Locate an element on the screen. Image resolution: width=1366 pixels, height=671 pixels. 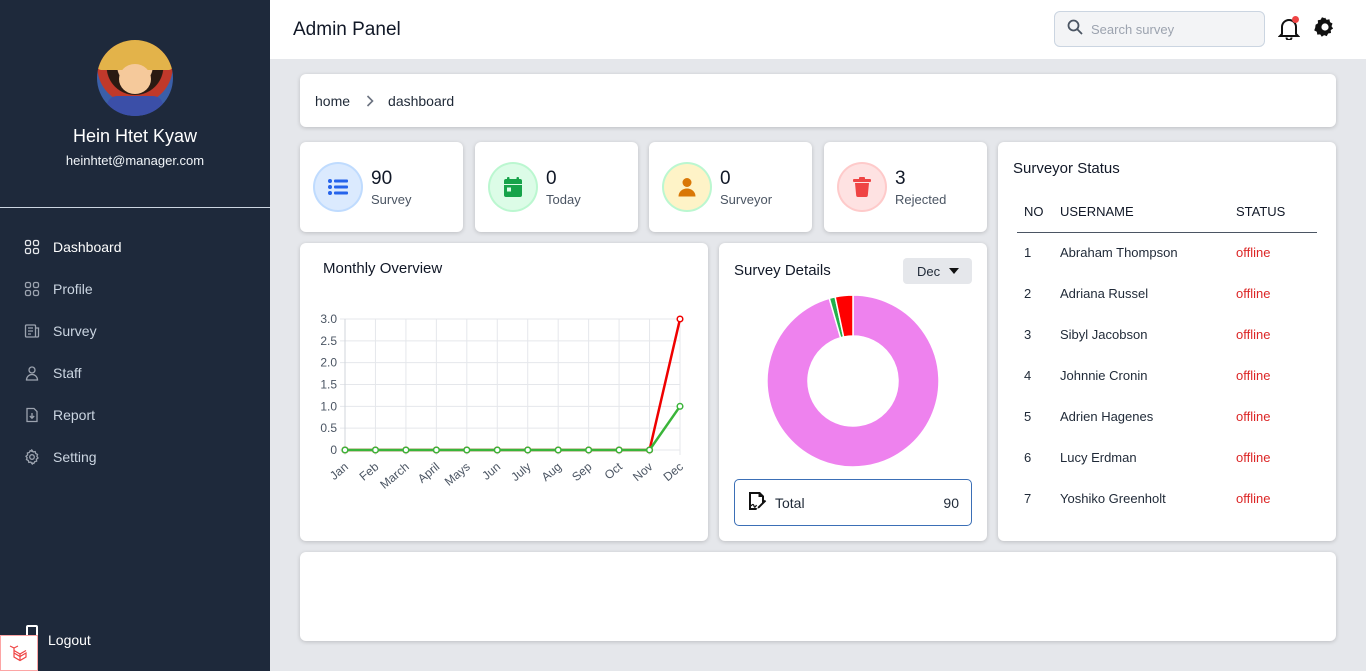
month-select: Dec is located at coordinates (937, 271).